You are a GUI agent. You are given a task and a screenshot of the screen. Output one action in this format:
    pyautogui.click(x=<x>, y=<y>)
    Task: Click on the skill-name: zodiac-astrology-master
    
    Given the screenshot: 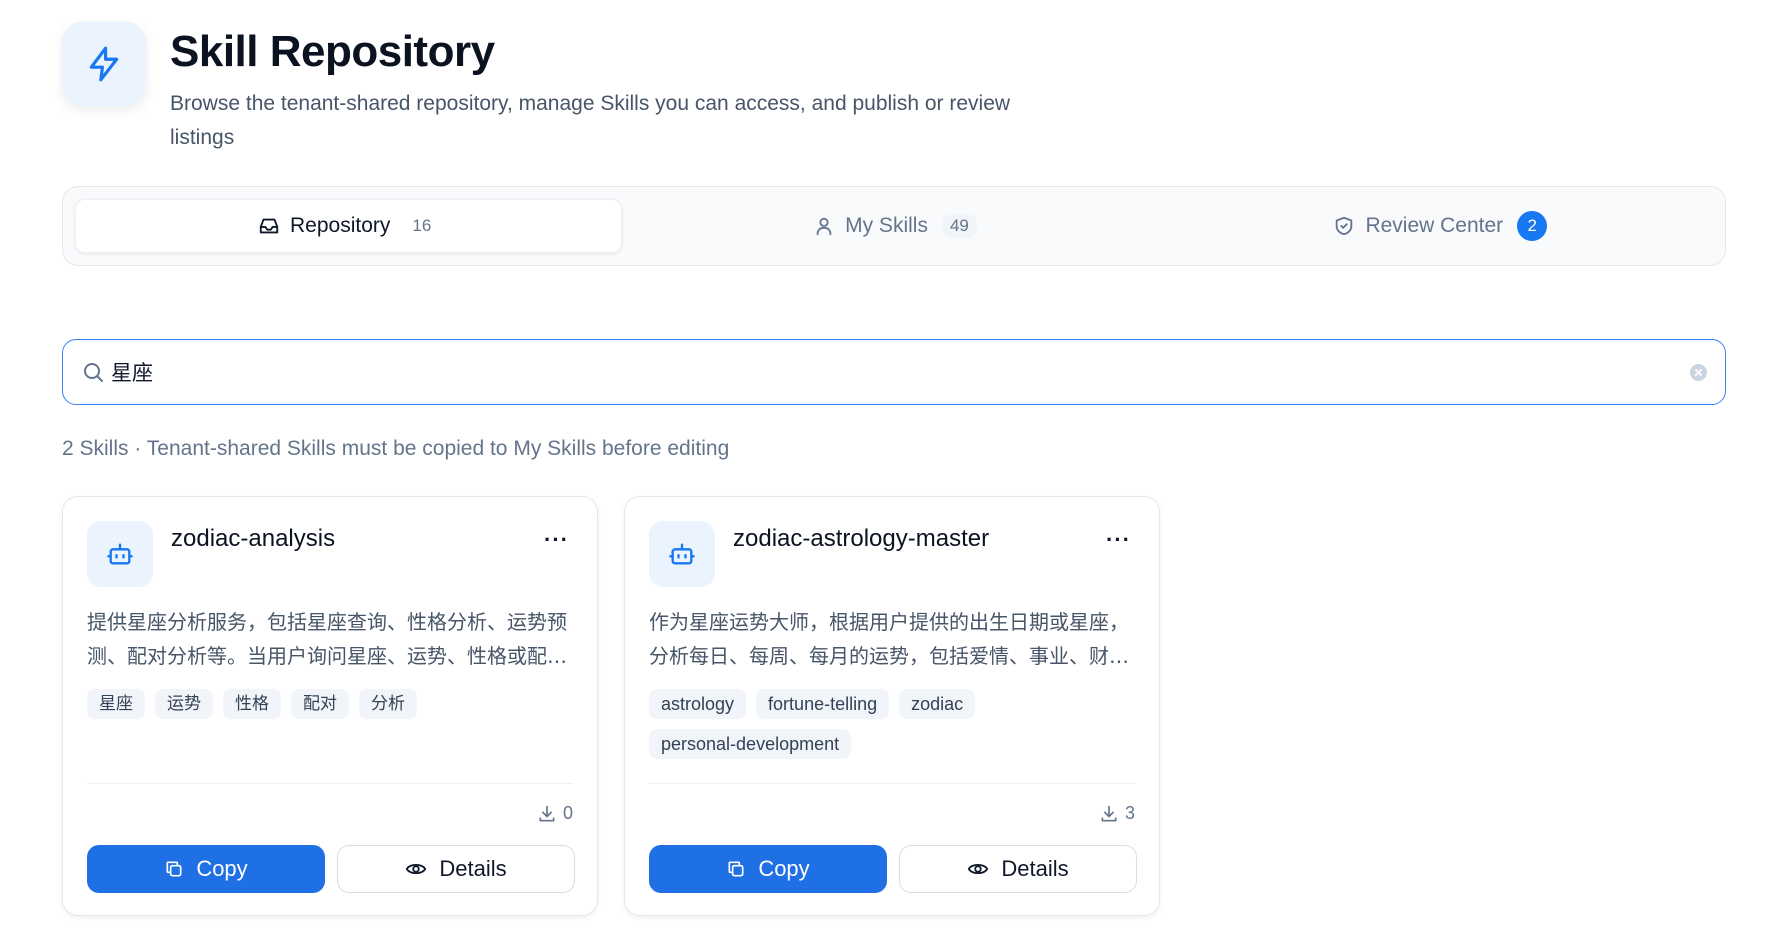 What is the action you would take?
    pyautogui.click(x=861, y=538)
    